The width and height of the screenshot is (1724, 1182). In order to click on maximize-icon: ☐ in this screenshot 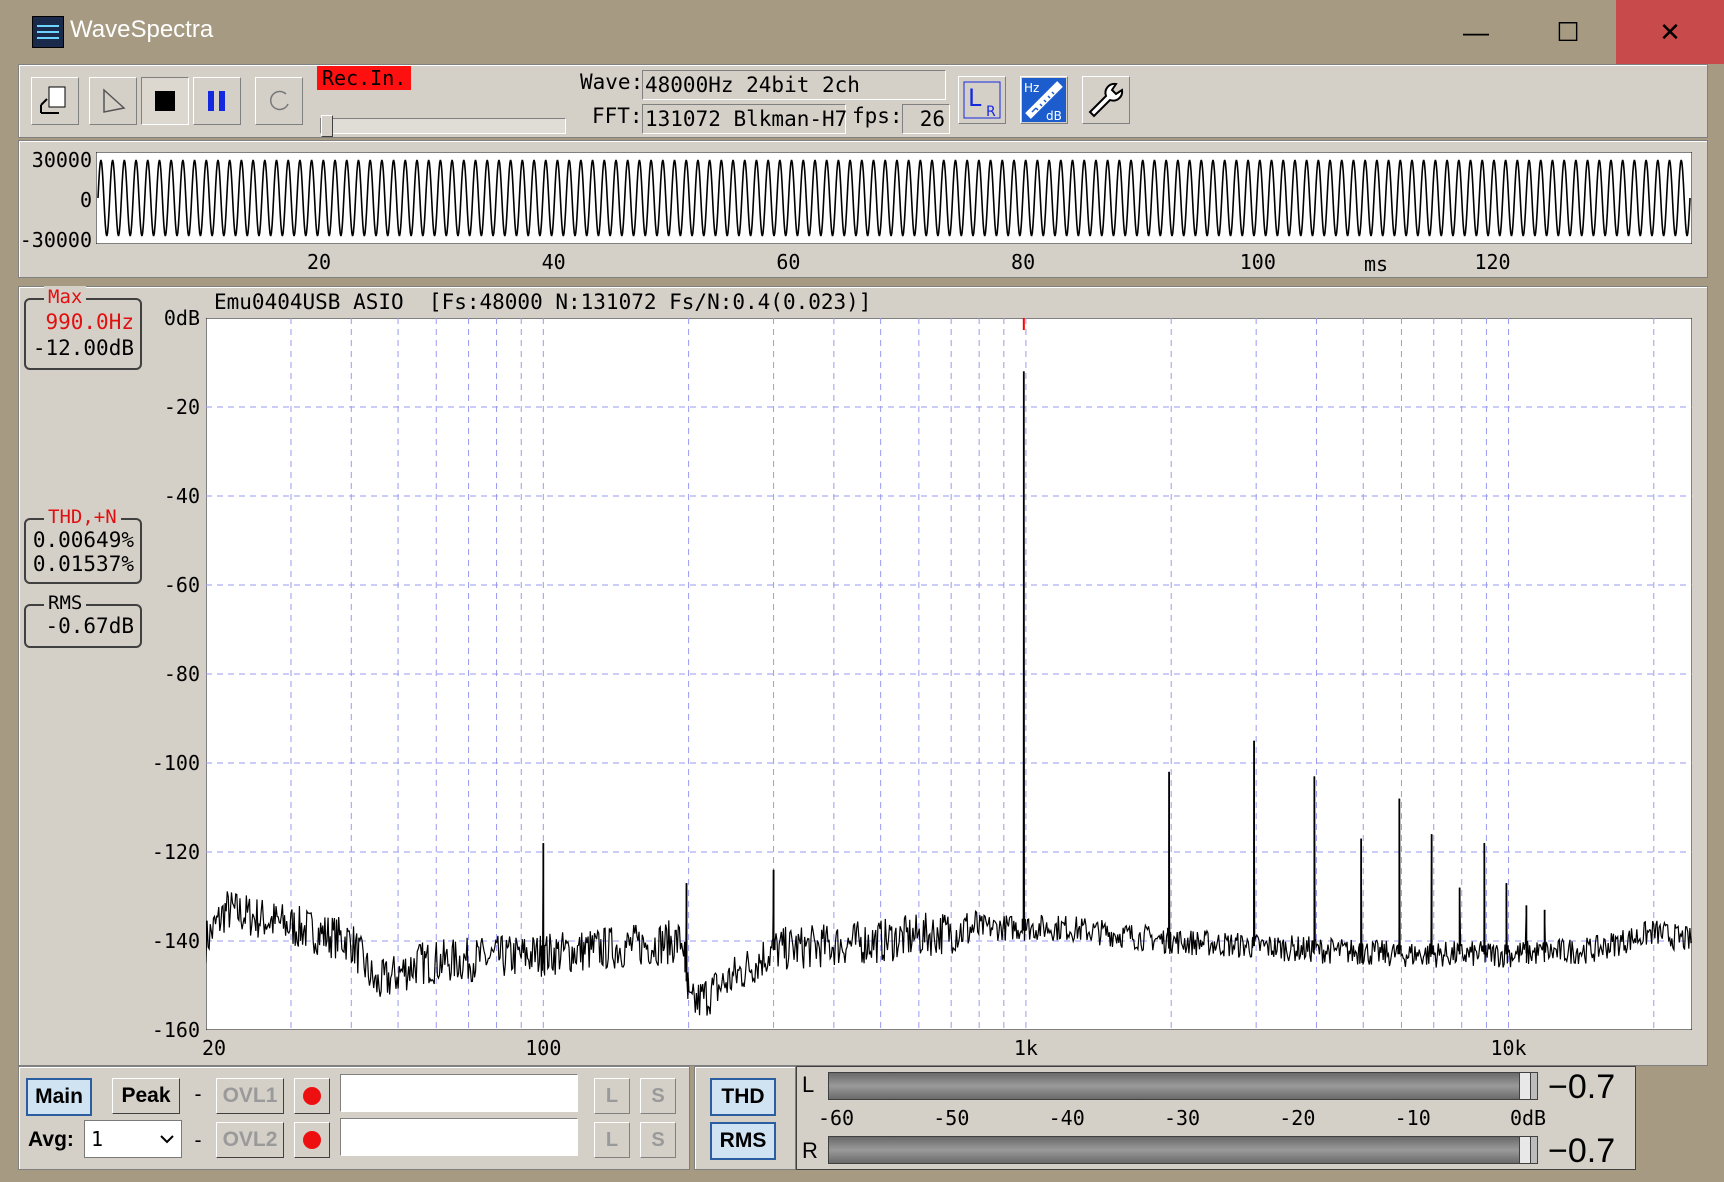, I will do `click(1568, 31)`.